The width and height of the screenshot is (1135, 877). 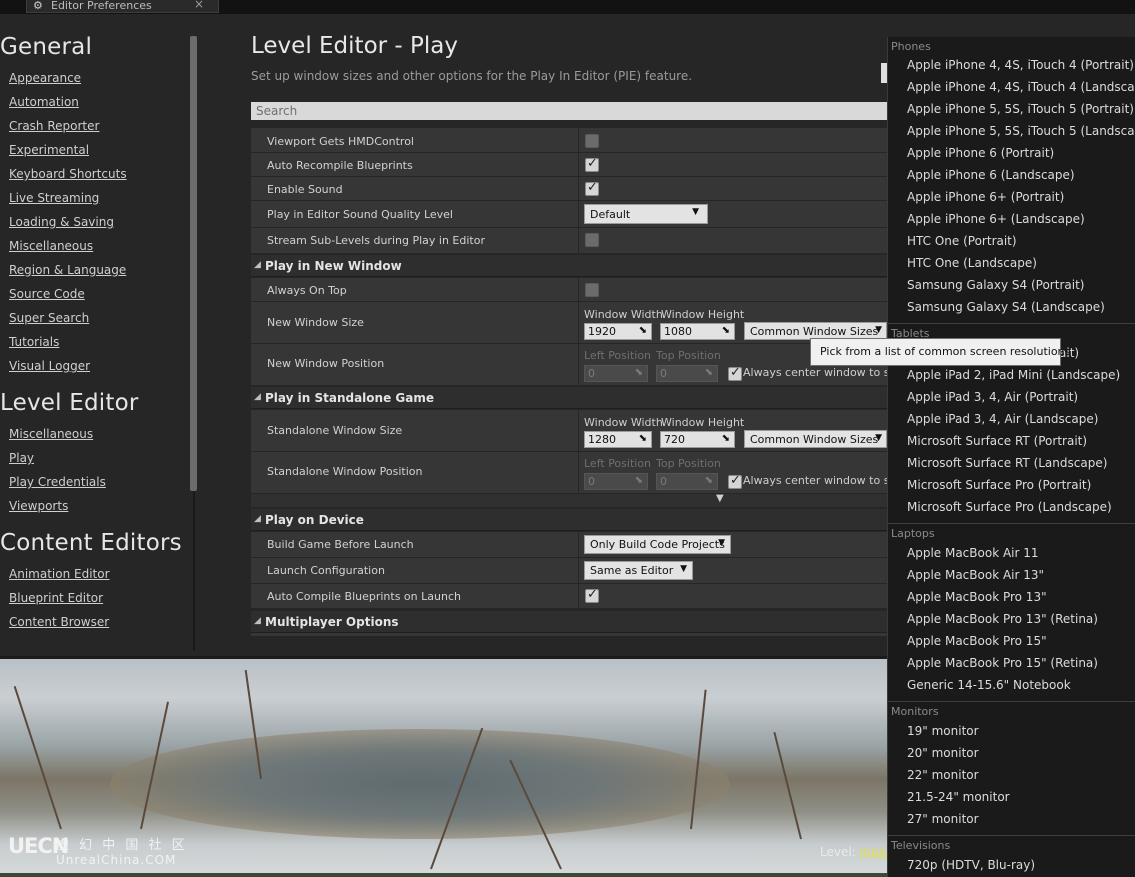 I want to click on menu-item: Apple iPhone 6+ (Portrait), so click(x=985, y=197).